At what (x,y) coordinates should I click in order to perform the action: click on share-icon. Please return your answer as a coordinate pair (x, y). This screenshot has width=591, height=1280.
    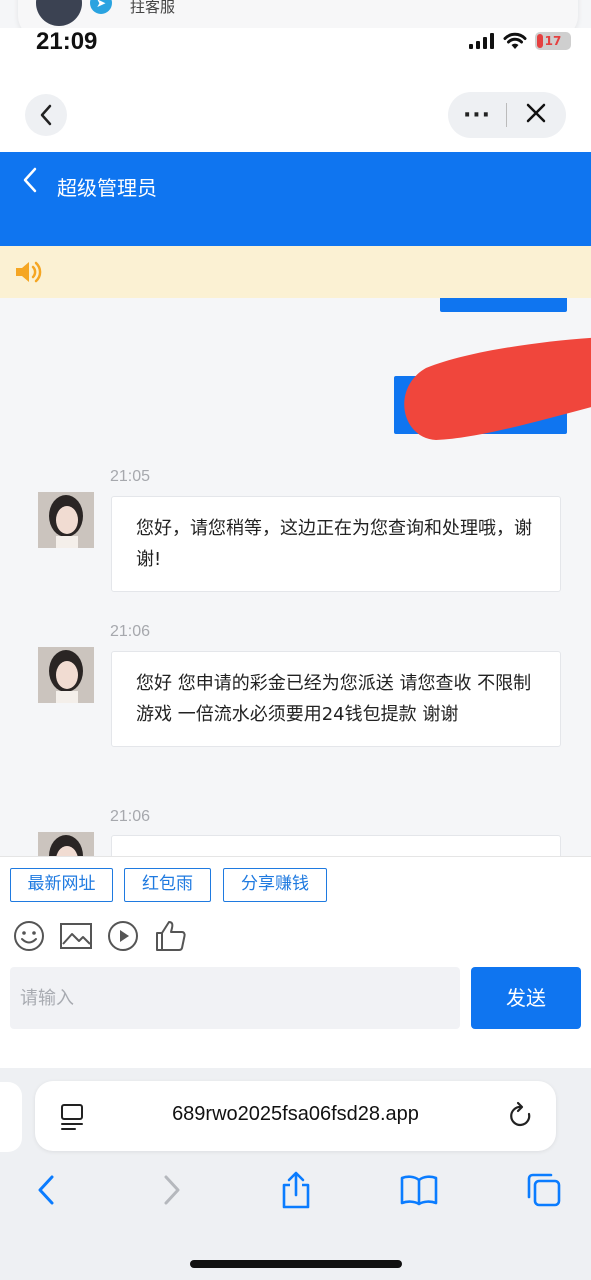
    Looking at the image, I should click on (296, 1190).